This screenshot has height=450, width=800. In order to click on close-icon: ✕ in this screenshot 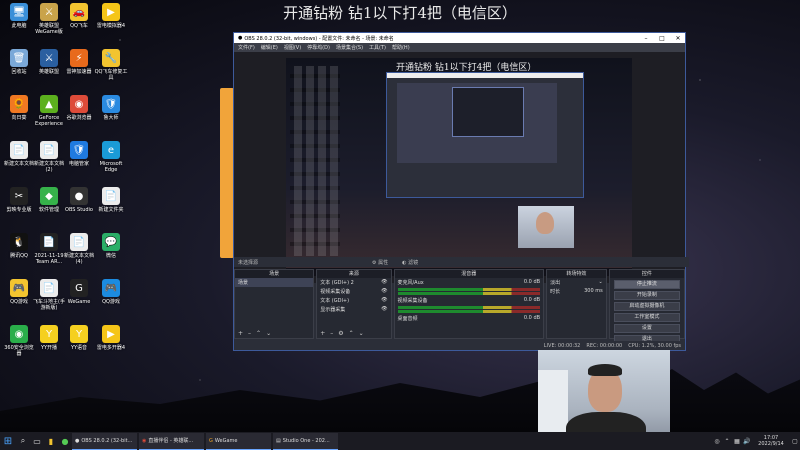, I will do `click(678, 38)`.